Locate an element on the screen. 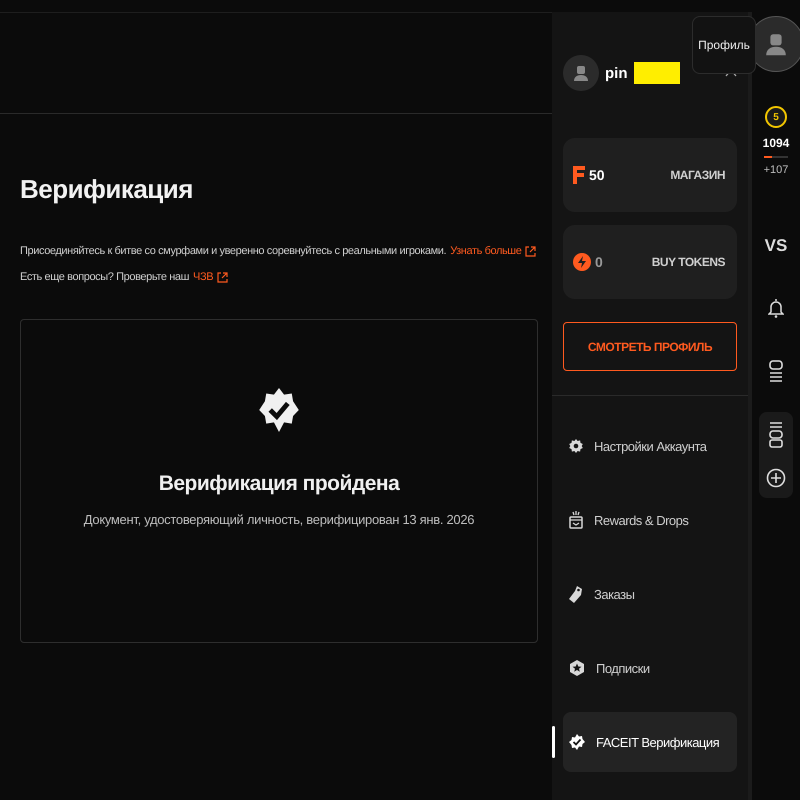 Image resolution: width=800 pixels, height=800 pixels. add-icon is located at coordinates (776, 478).